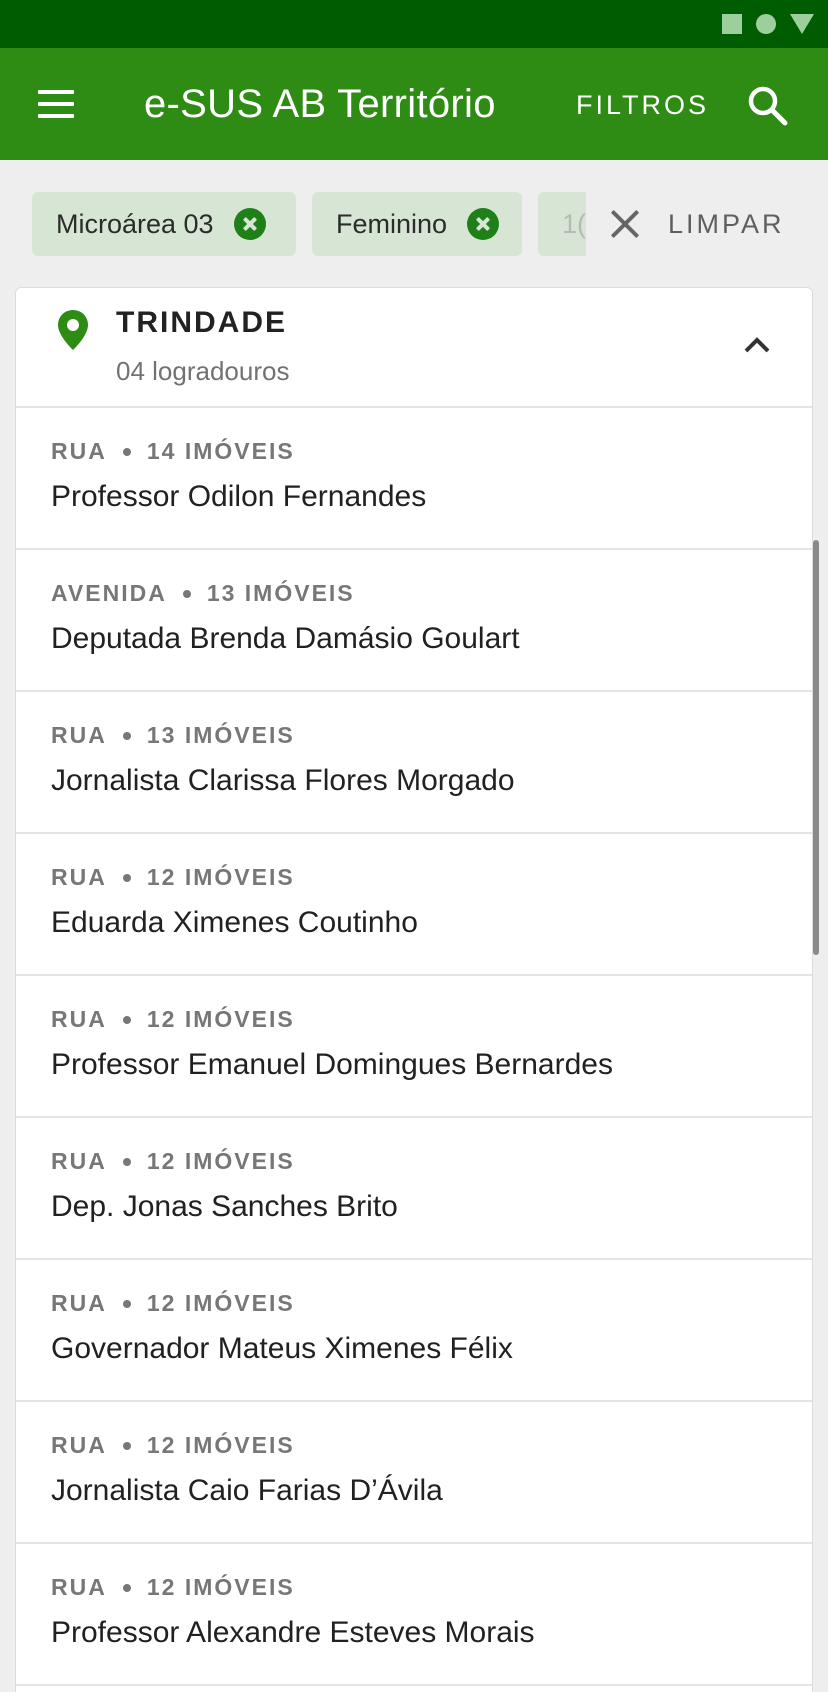 This screenshot has width=828, height=1692. What do you see at coordinates (239, 496) in the screenshot?
I see `logradouro-name: Professor Odilon Fernandes` at bounding box center [239, 496].